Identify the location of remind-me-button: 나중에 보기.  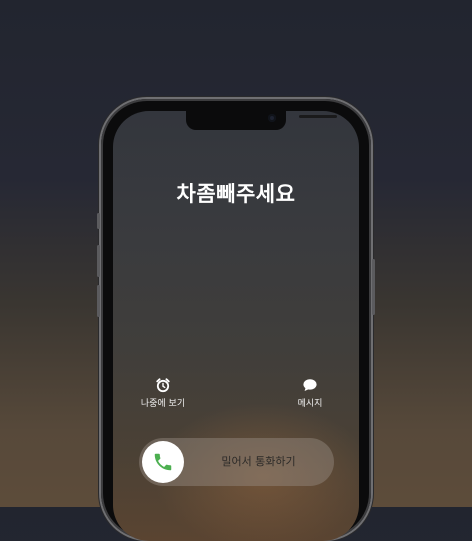
(163, 393).